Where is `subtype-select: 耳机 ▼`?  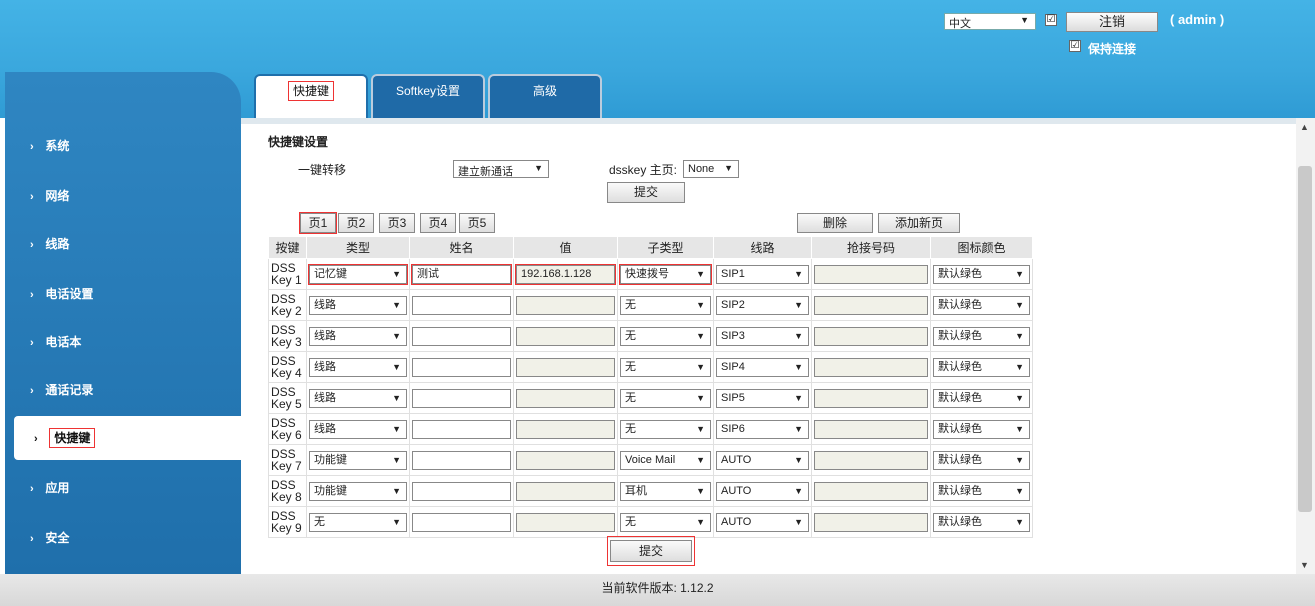
subtype-select: 耳机 ▼ is located at coordinates (665, 491).